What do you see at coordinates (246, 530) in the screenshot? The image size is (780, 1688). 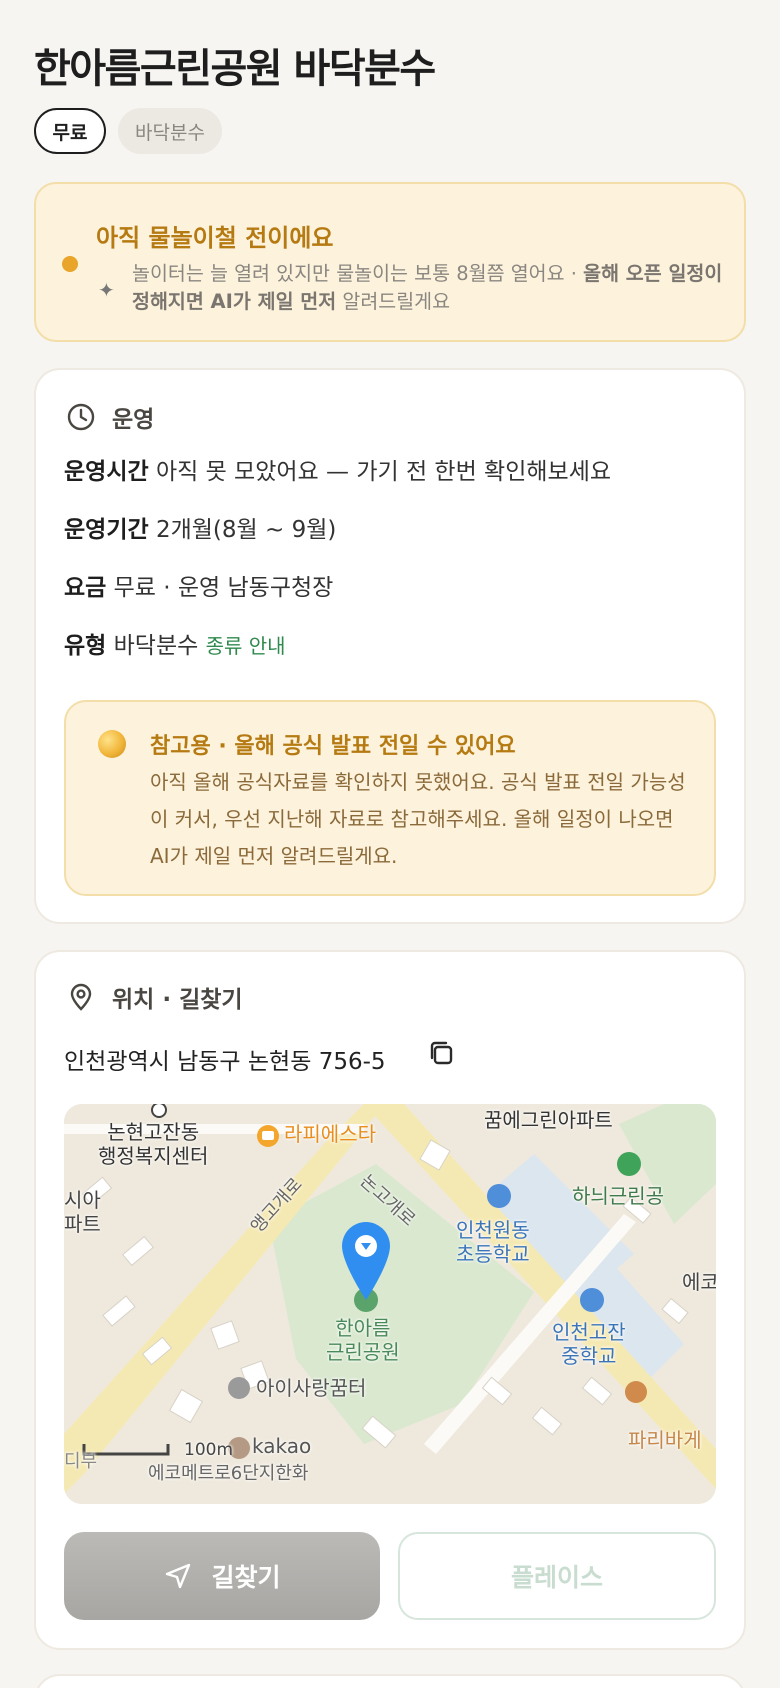 I see `info-value: 2개월(8월 ~ 9월)` at bounding box center [246, 530].